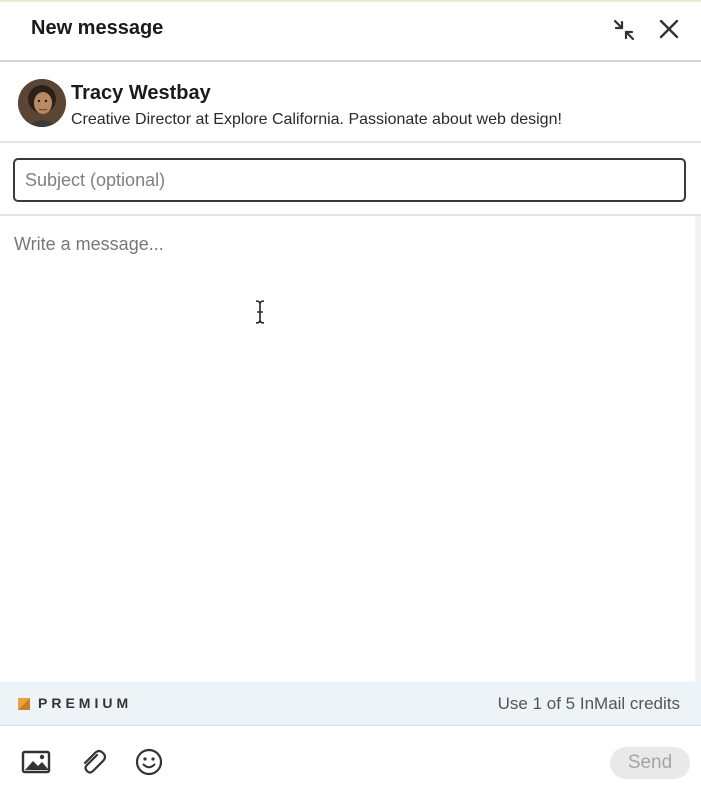 Image resolution: width=701 pixels, height=792 pixels. I want to click on compose-header: New message, so click(350, 32).